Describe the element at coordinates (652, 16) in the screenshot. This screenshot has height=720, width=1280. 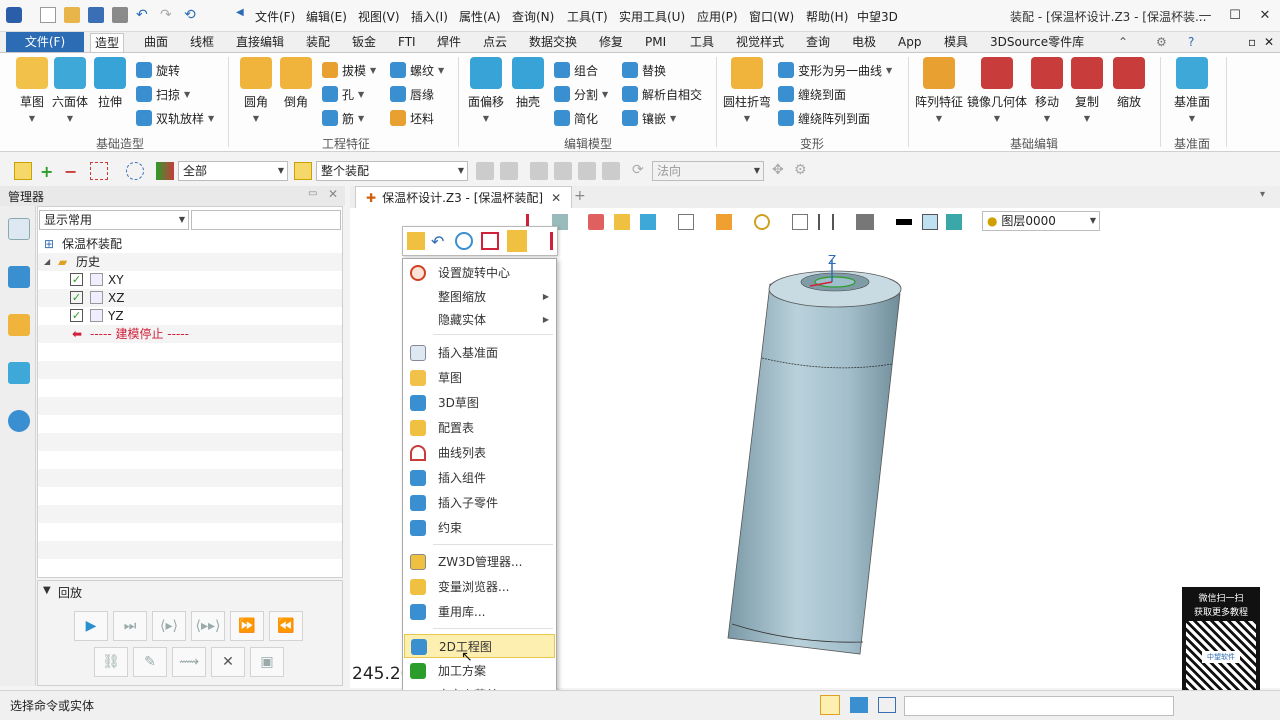
I see `menu-utilities: 实用工具(U)` at that location.